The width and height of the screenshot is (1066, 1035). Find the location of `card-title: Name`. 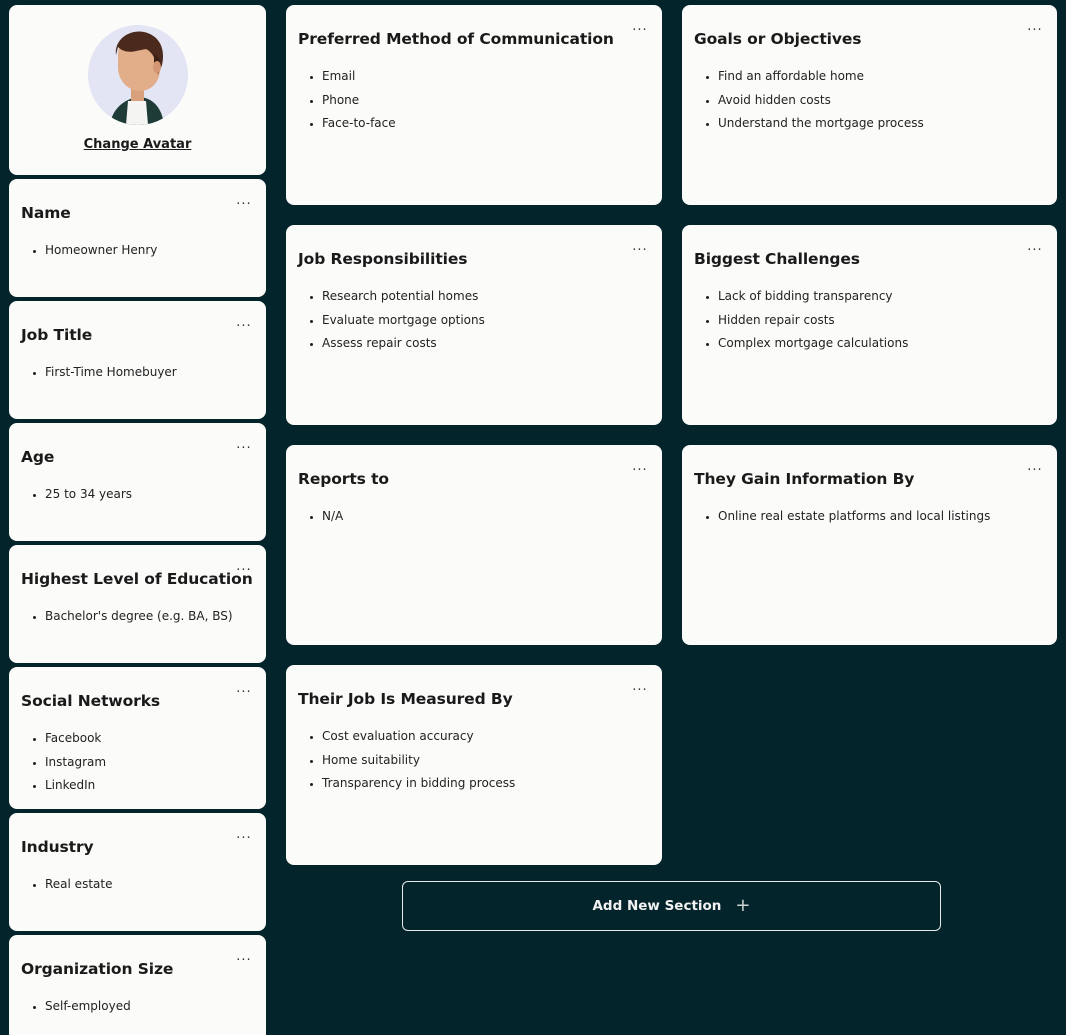

card-title: Name is located at coordinates (46, 213).